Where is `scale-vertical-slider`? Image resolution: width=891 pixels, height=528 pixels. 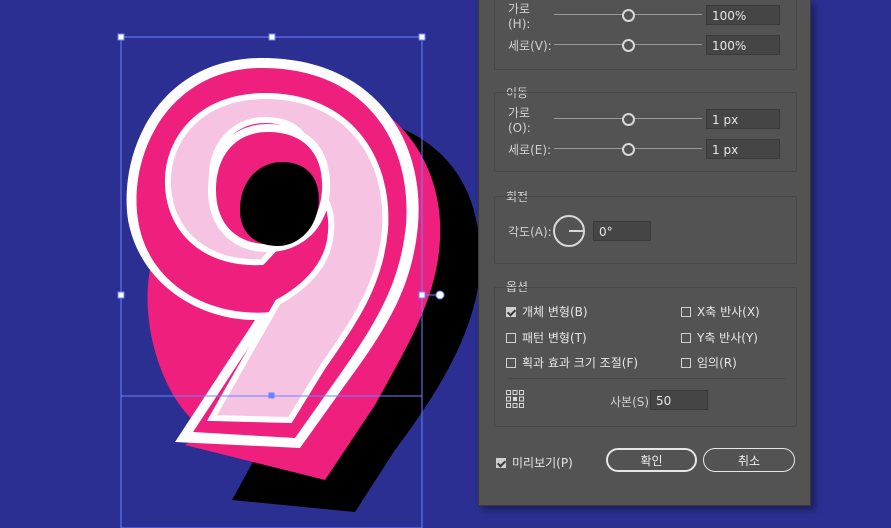 scale-vertical-slider is located at coordinates (628, 45).